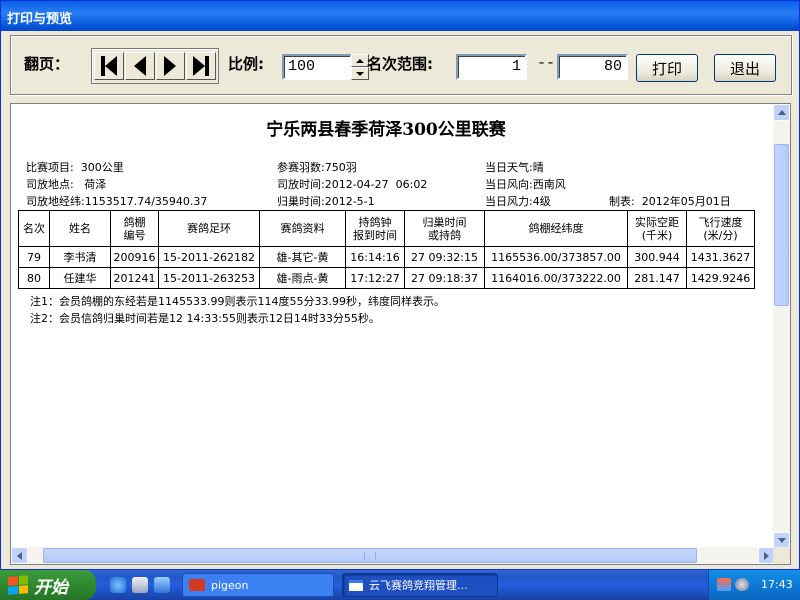 The image size is (800, 600). I want to click on info-label: 司放地点:, so click(50, 184).